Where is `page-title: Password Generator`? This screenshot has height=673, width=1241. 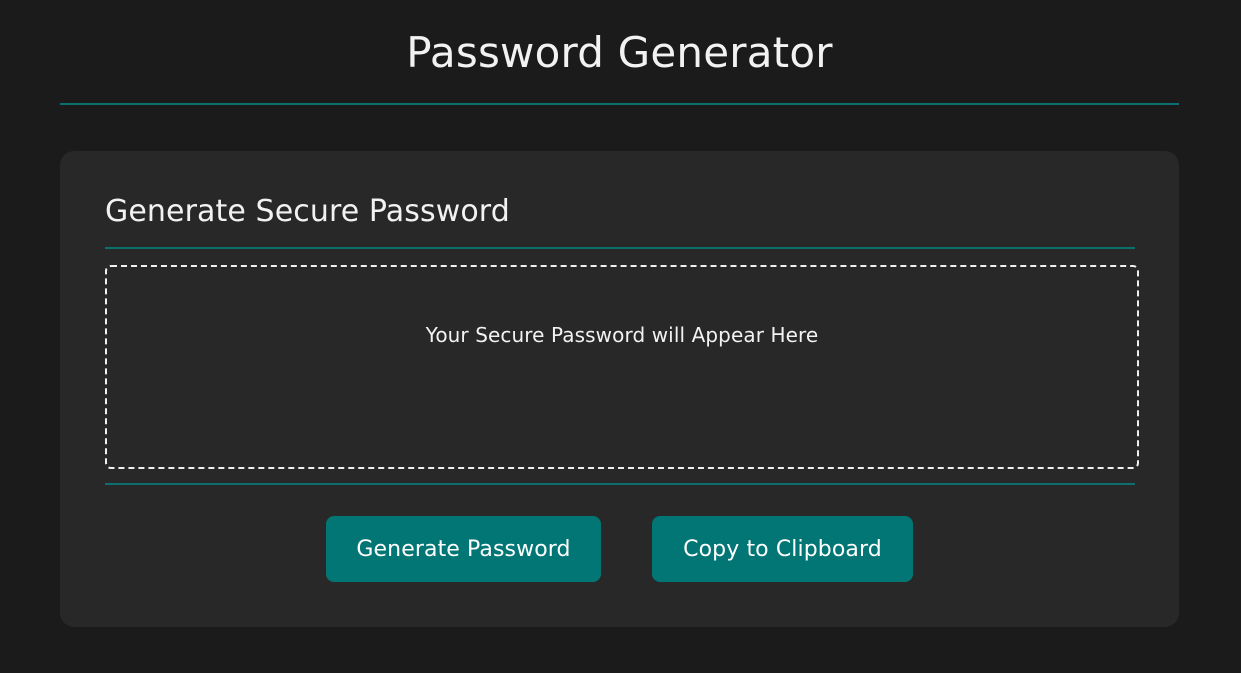 page-title: Password Generator is located at coordinates (619, 52).